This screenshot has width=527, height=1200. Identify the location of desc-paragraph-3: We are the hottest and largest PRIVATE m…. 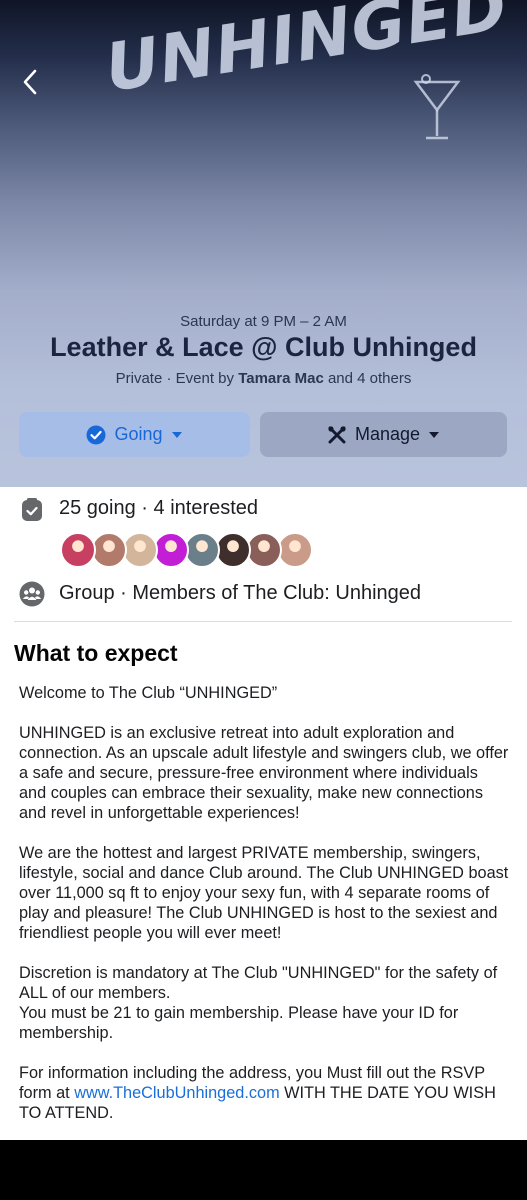
(264, 893).